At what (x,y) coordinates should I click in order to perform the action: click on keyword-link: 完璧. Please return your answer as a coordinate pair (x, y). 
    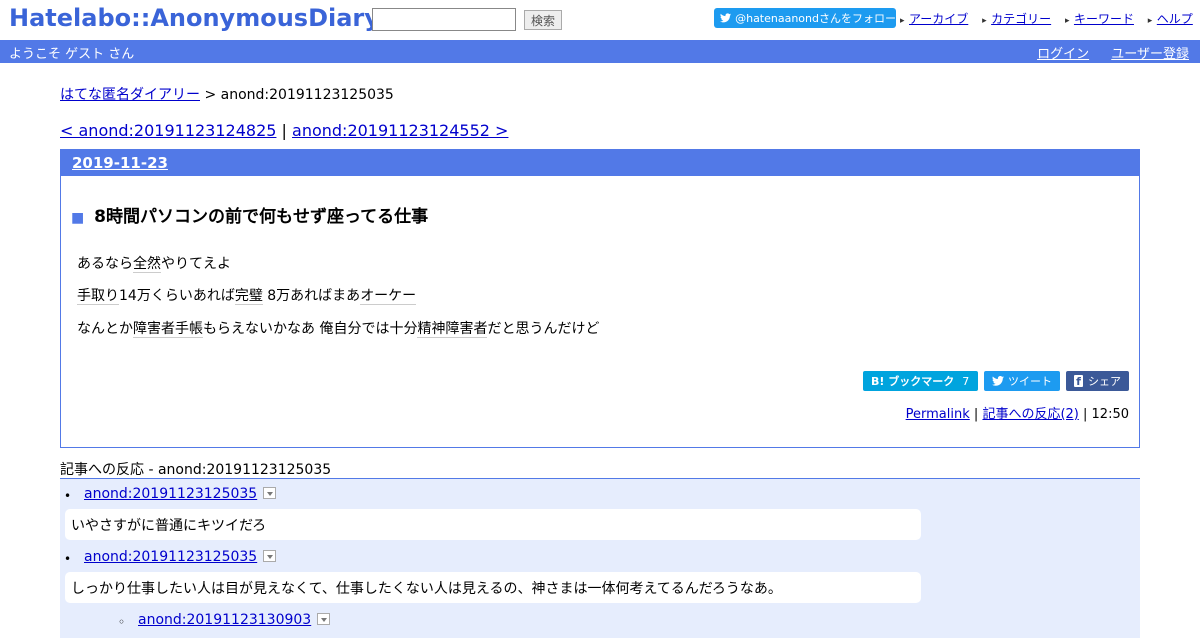
    Looking at the image, I should click on (248, 296).